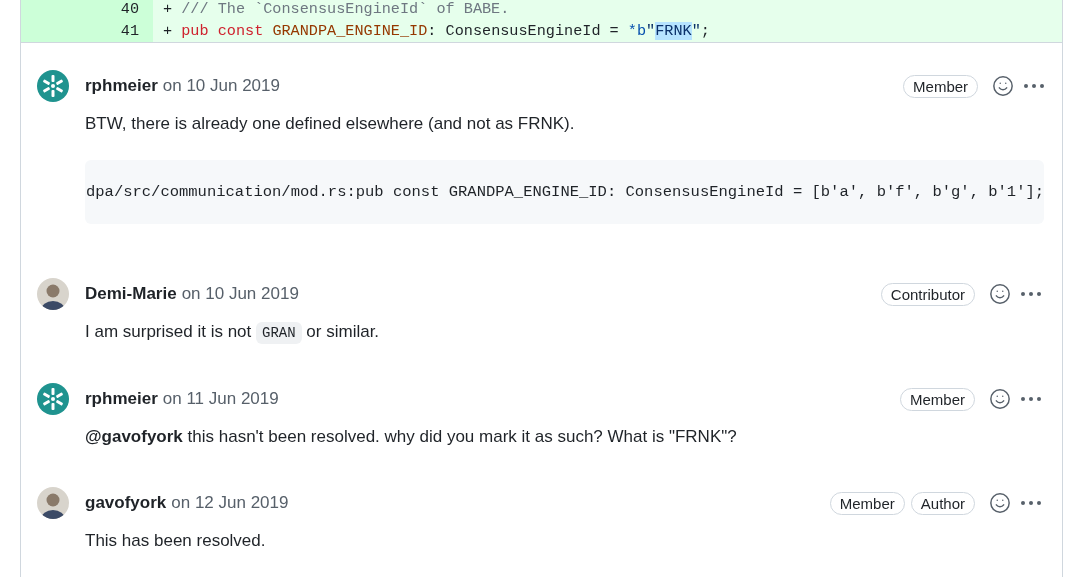  Describe the element at coordinates (565, 192) in the screenshot. I see `code-block: dpa/src/communication/mod.rs:pub const GRANDPA_ENGINE_ID: ConsensusEngineId = [b'a', b'f', b'g', b'1'];` at that location.